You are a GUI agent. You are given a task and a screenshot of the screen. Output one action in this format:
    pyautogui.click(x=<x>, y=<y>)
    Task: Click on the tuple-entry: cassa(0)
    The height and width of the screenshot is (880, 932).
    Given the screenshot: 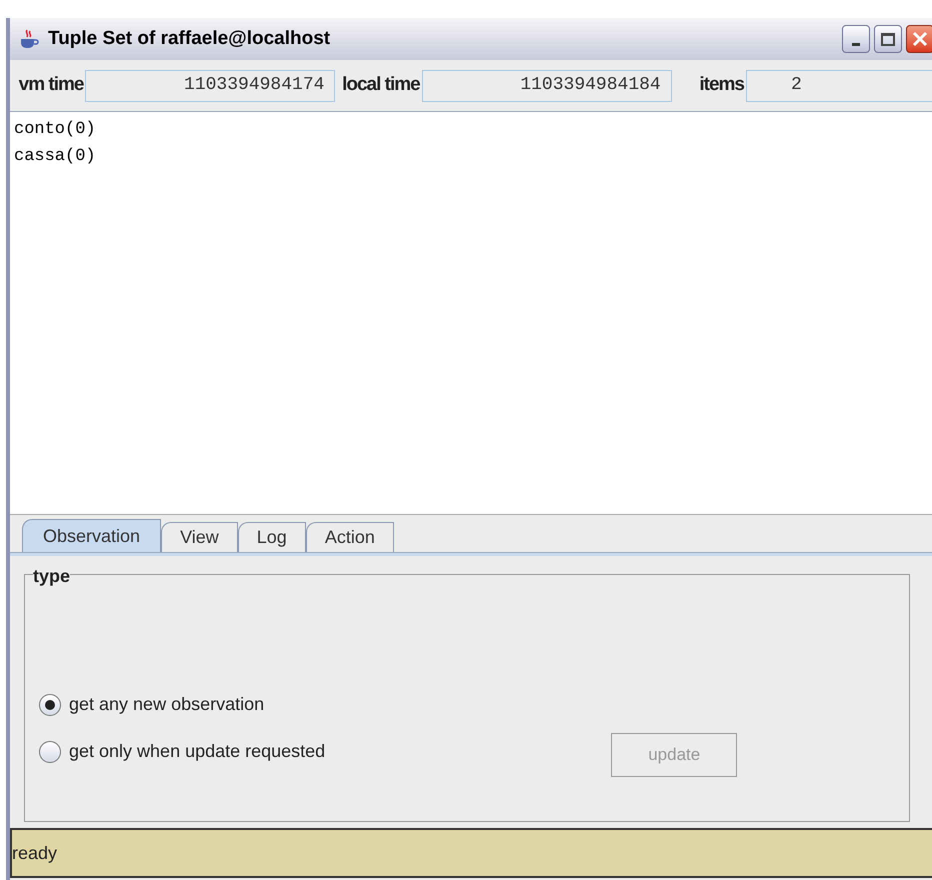 What is the action you would take?
    pyautogui.click(x=55, y=157)
    